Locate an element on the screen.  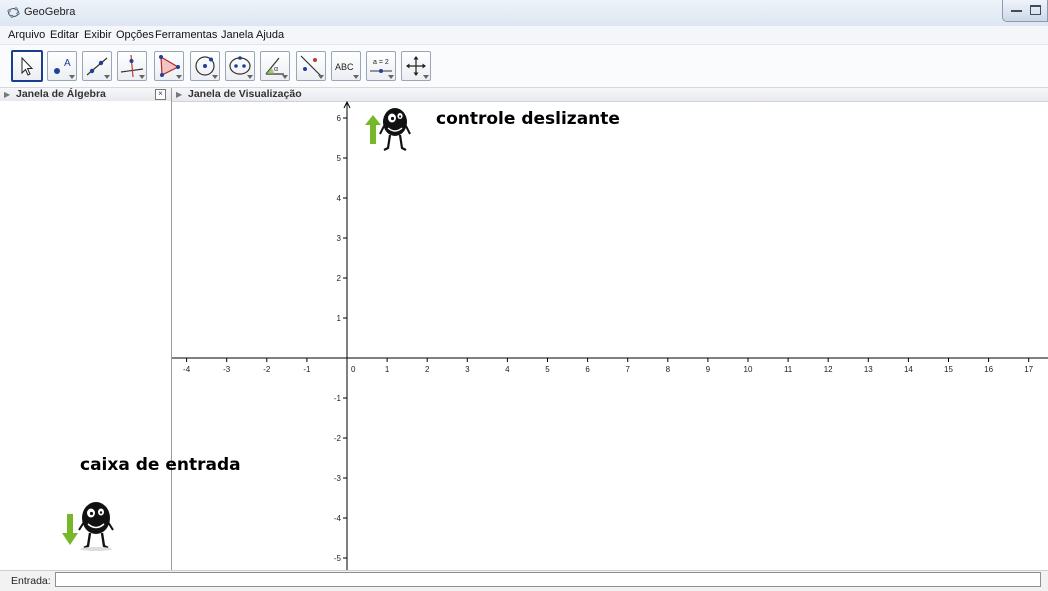
x-tick-label: 15 is located at coordinates (948, 369).